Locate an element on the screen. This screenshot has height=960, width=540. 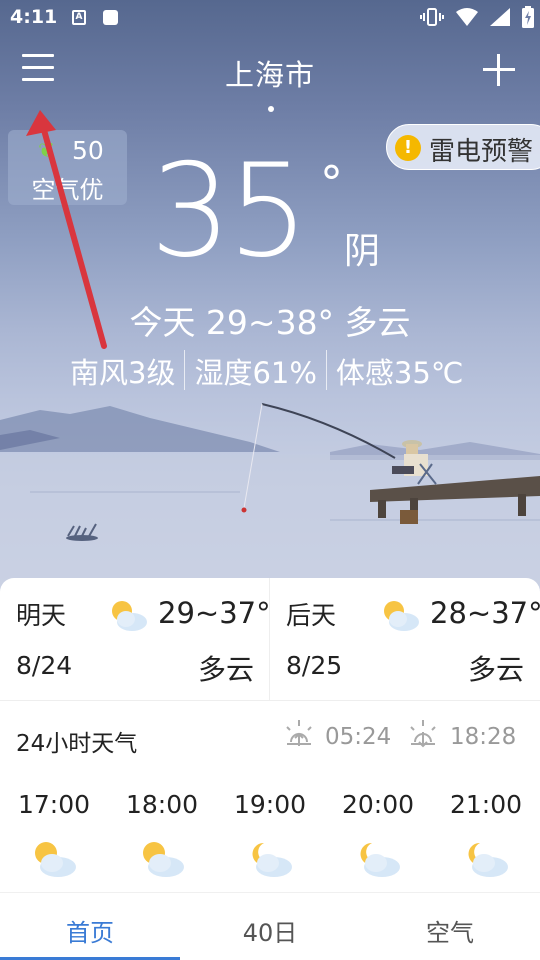
sunrise-icon is located at coordinates (299, 733).